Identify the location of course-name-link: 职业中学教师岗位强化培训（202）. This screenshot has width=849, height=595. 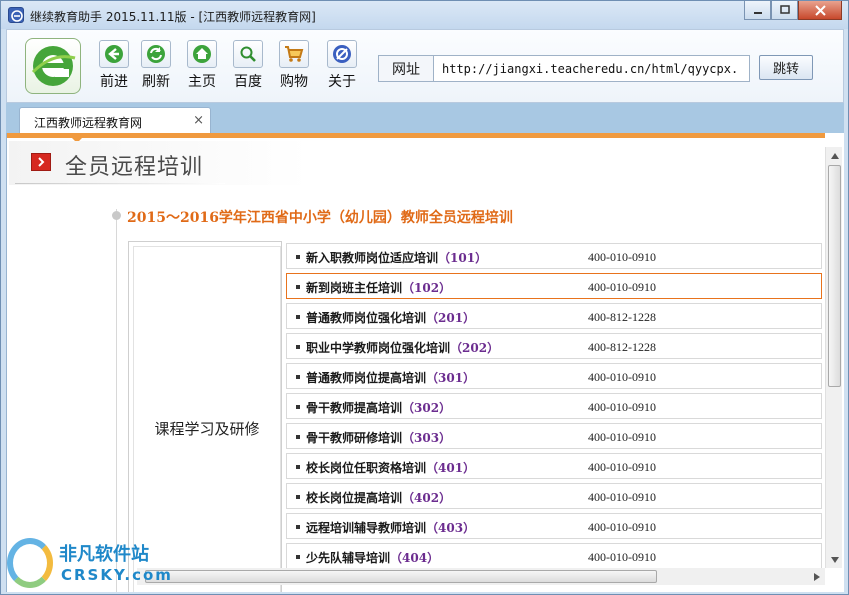
(402, 347).